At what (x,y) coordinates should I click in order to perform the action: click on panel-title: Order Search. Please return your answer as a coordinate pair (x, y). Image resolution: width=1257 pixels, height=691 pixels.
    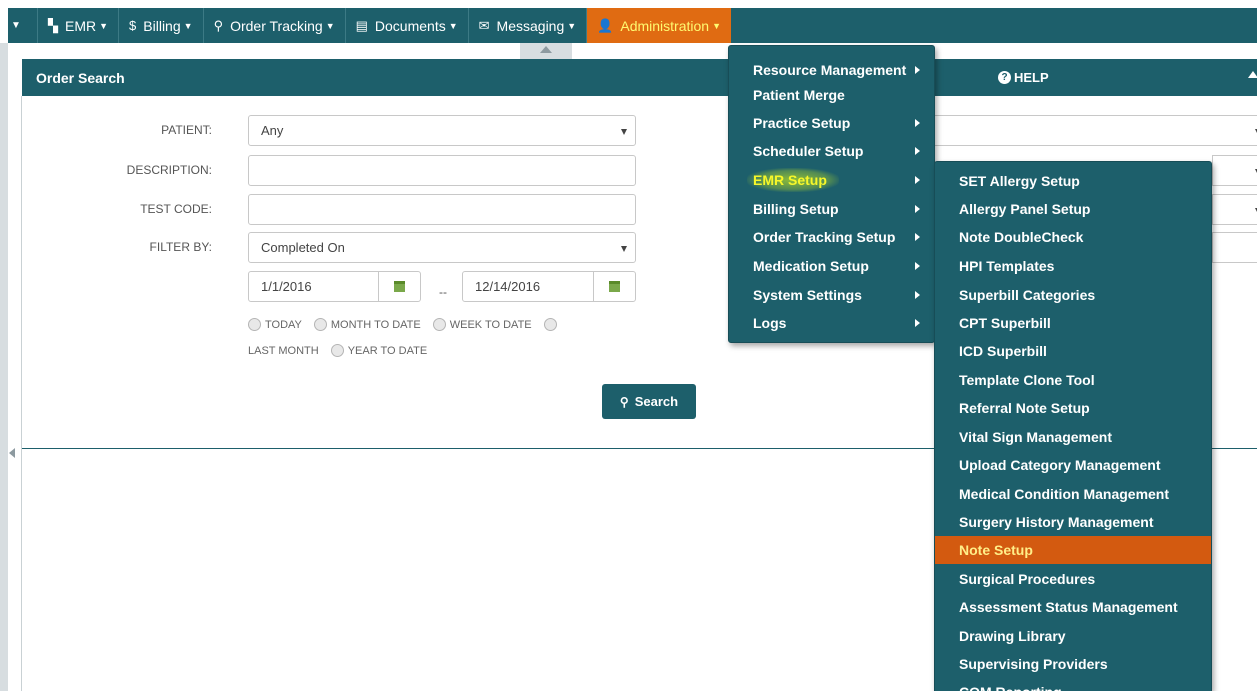
    Looking at the image, I should click on (80, 78).